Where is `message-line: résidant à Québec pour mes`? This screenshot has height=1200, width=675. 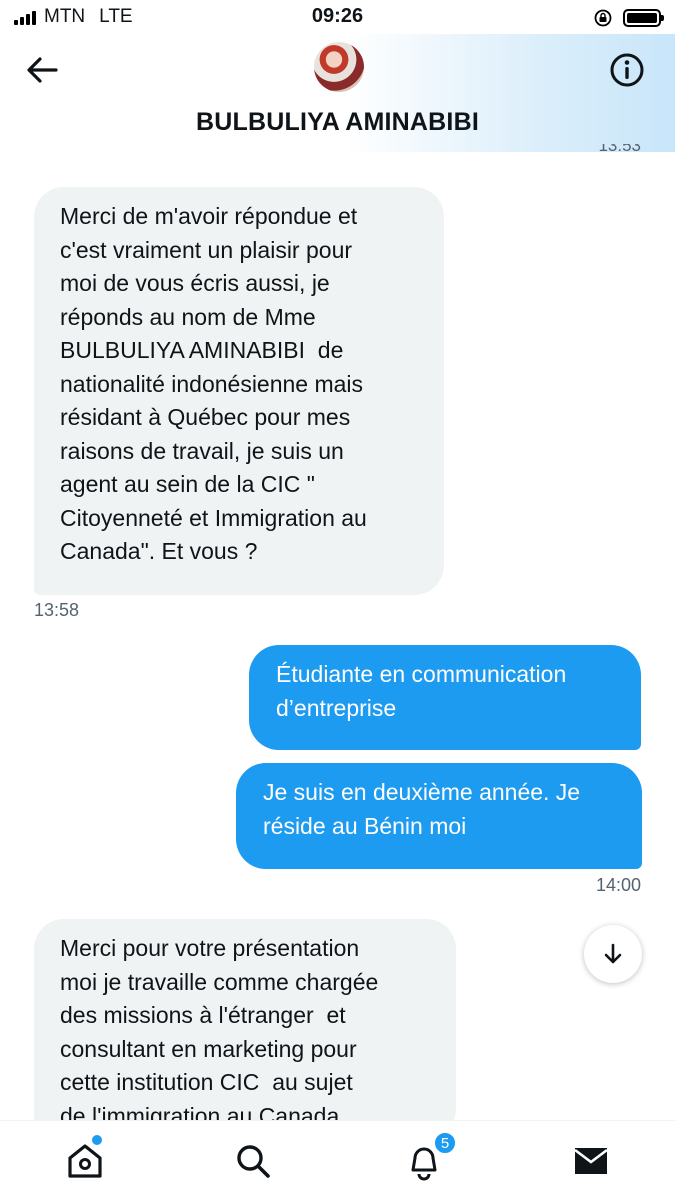 message-line: résidant à Québec pour mes is located at coordinates (205, 417).